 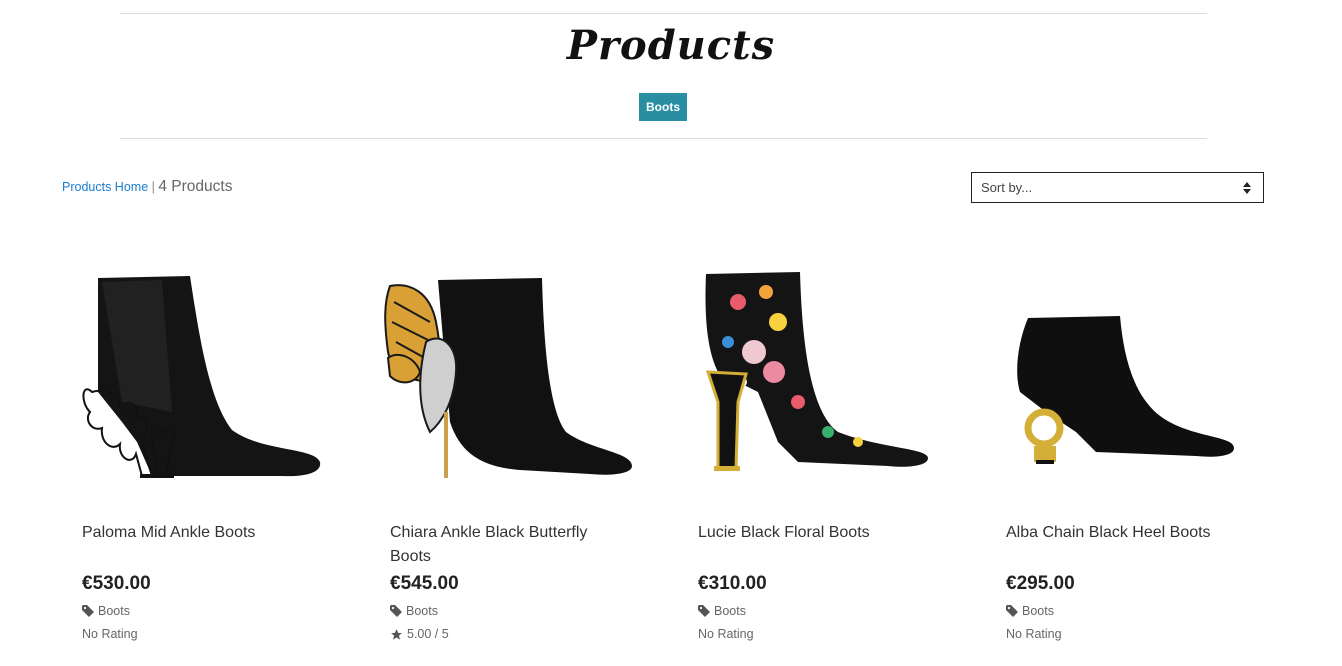 I want to click on product-count: 4 Products, so click(x=195, y=186).